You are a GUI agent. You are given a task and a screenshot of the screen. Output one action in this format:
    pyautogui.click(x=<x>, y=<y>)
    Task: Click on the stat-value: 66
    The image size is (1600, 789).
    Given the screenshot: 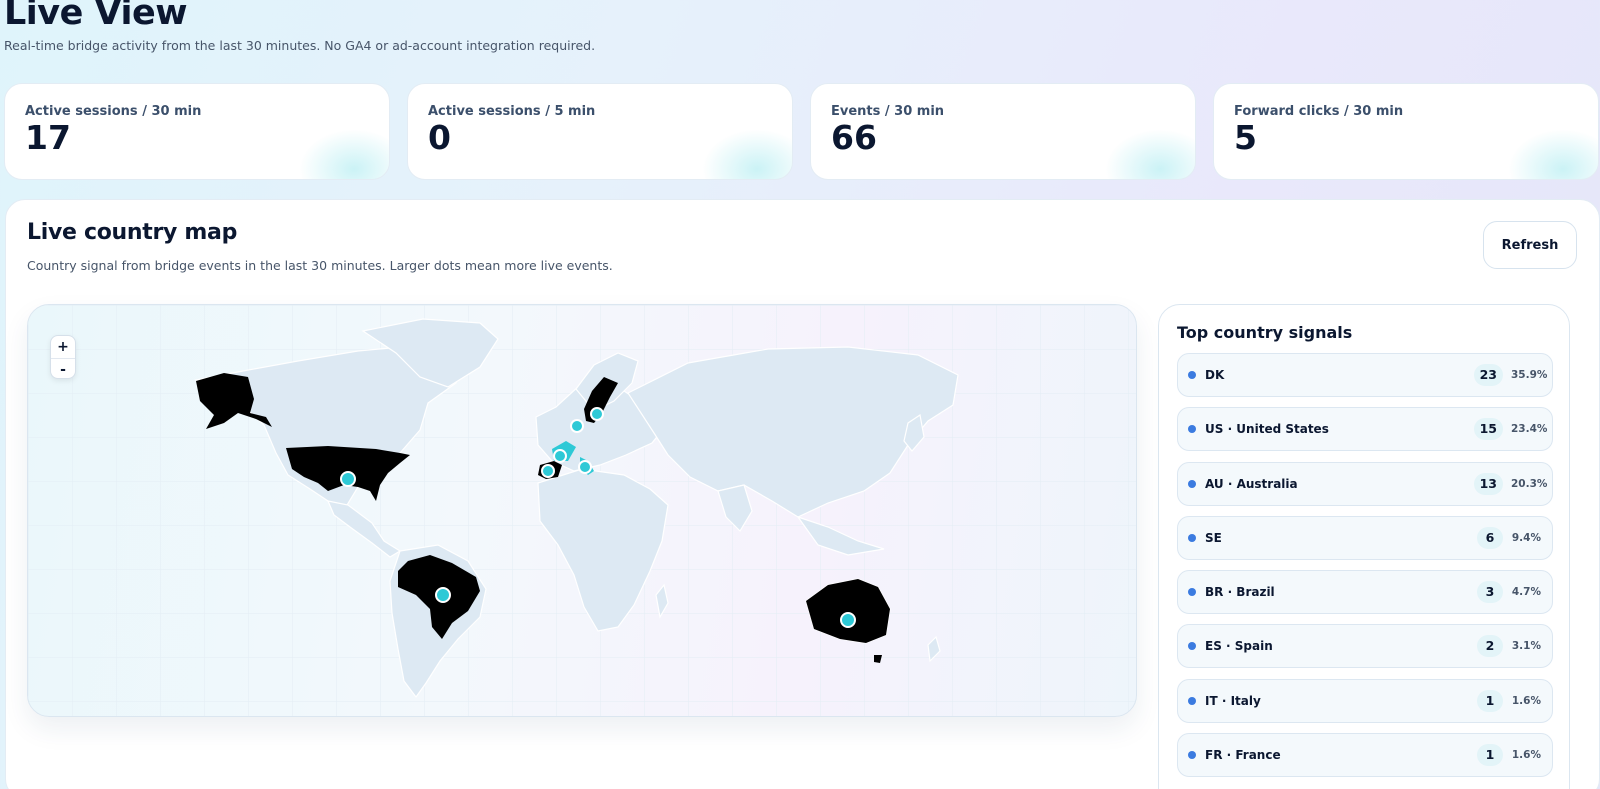 What is the action you would take?
    pyautogui.click(x=854, y=137)
    